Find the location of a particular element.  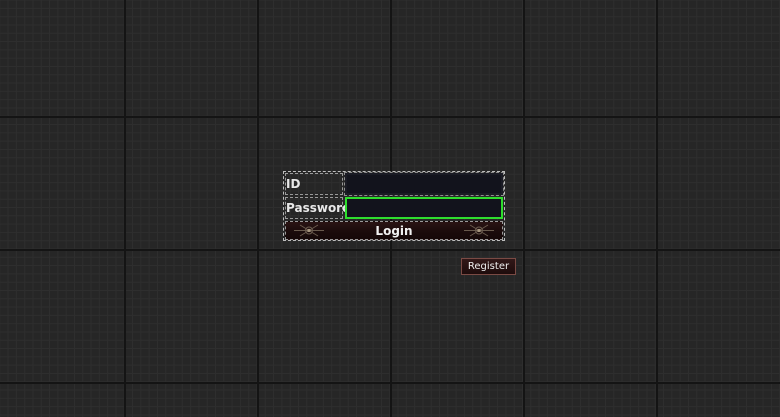

login-panel: ID Password Login is located at coordinates (394, 206).